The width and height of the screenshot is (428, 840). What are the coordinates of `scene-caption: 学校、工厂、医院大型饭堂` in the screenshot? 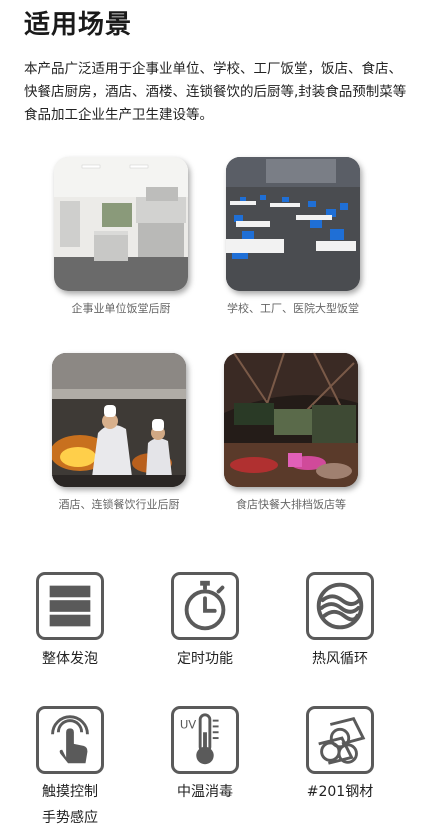 It's located at (293, 308).